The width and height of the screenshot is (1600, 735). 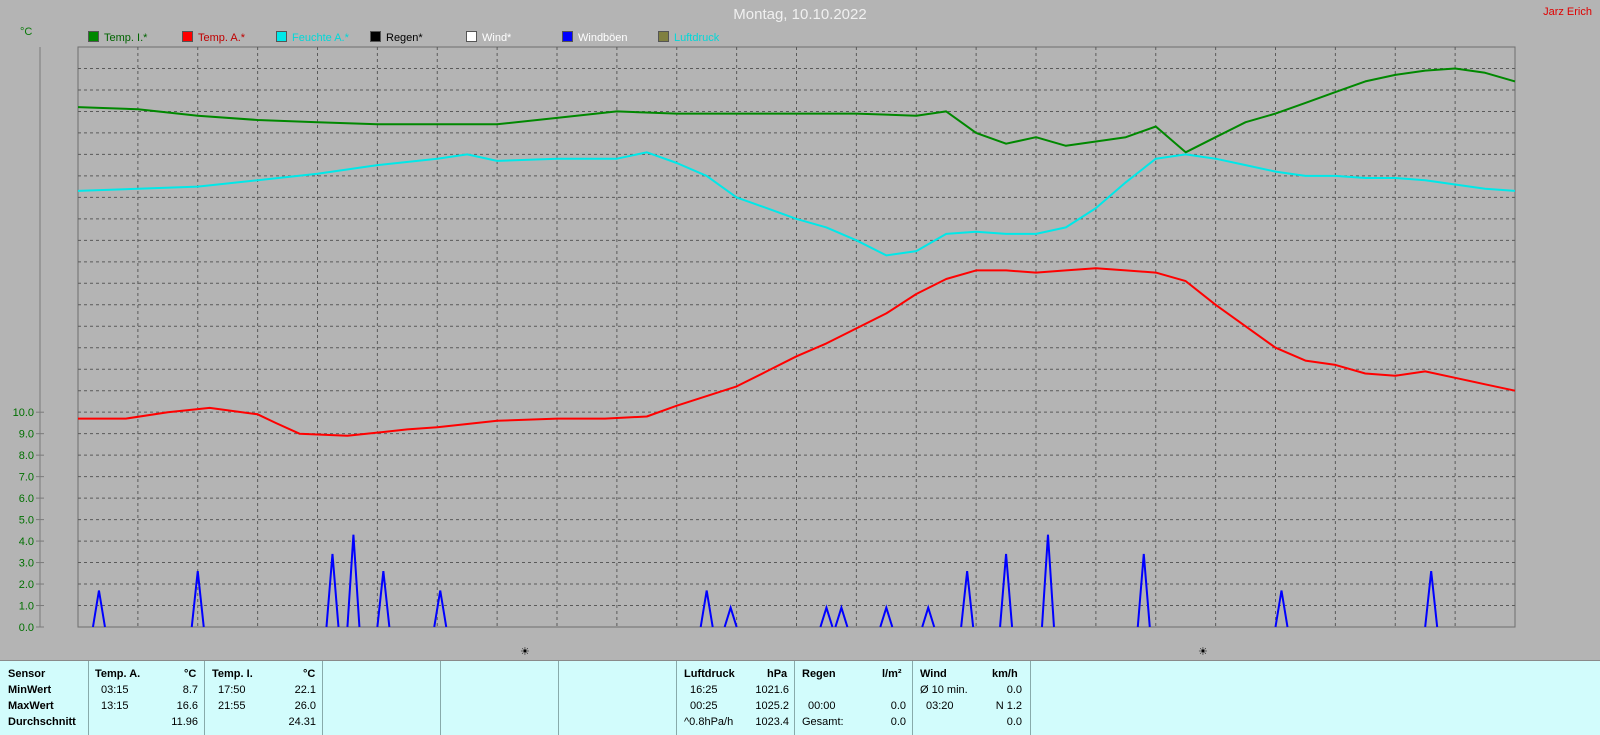 I want to click on stats-regen-max: 0.0, so click(x=898, y=706).